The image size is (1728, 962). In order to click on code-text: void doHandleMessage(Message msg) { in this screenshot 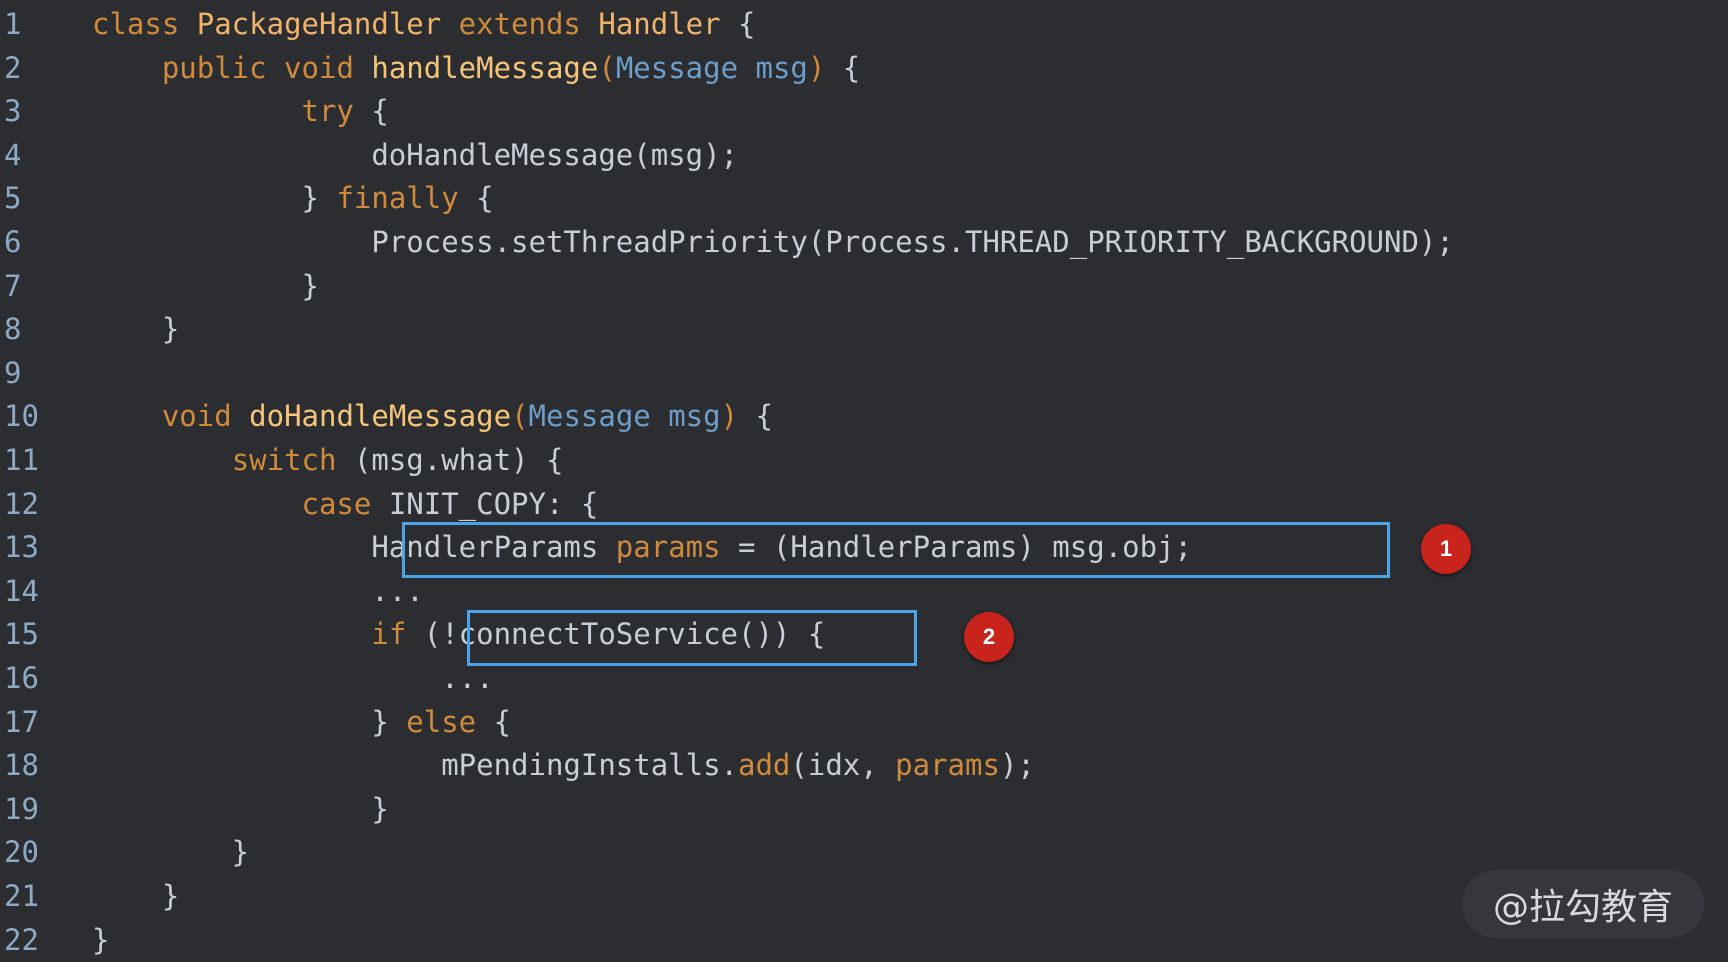, I will do `click(432, 416)`.